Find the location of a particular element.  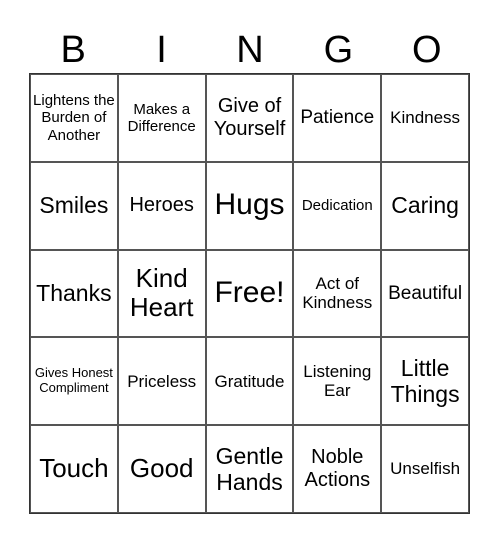

bingo-cell: Give of Yourself is located at coordinates (249, 118).